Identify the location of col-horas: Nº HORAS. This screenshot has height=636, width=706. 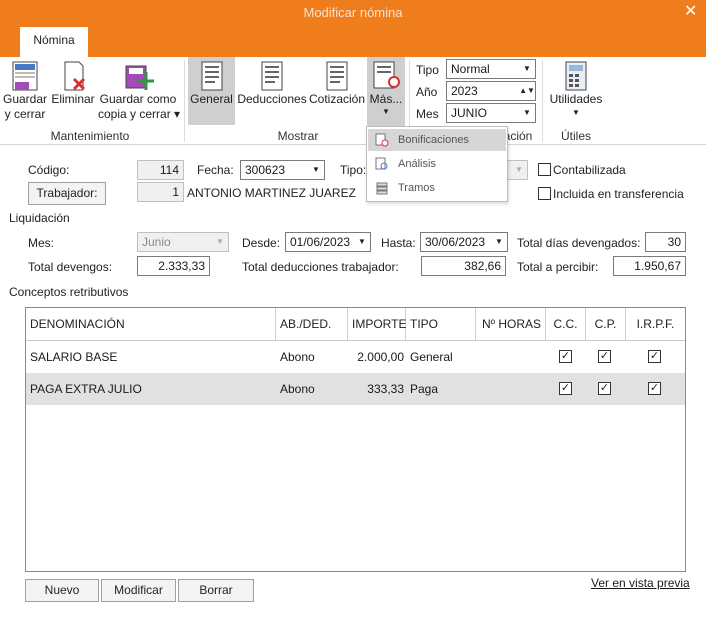
(511, 324).